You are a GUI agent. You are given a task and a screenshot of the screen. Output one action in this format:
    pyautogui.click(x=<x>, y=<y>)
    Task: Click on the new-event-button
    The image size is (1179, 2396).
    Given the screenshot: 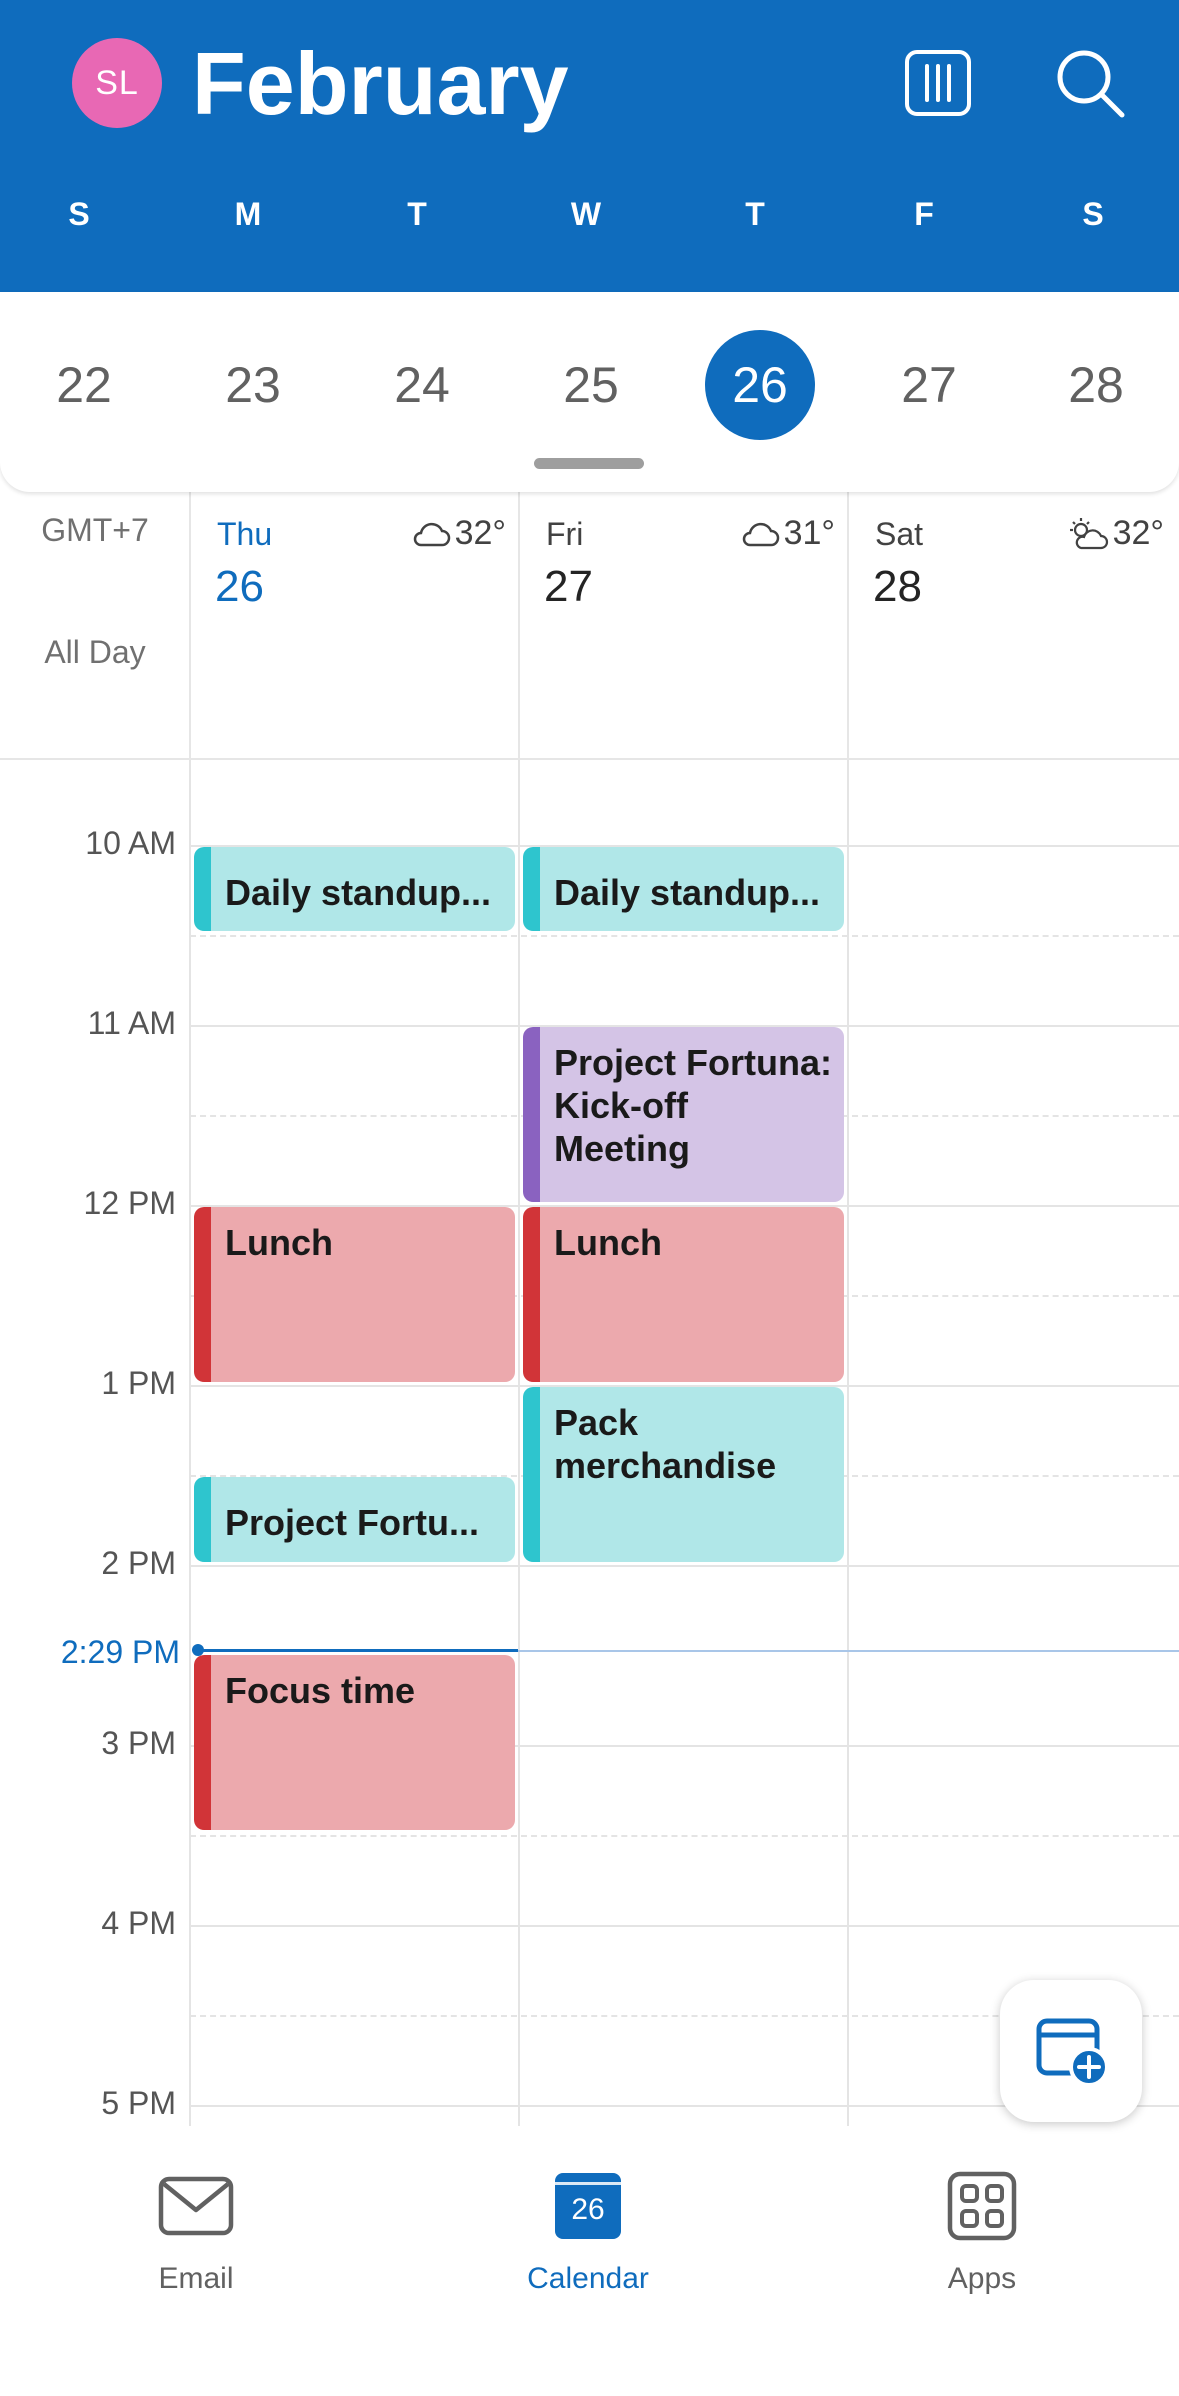 What is the action you would take?
    pyautogui.click(x=1071, y=2051)
    